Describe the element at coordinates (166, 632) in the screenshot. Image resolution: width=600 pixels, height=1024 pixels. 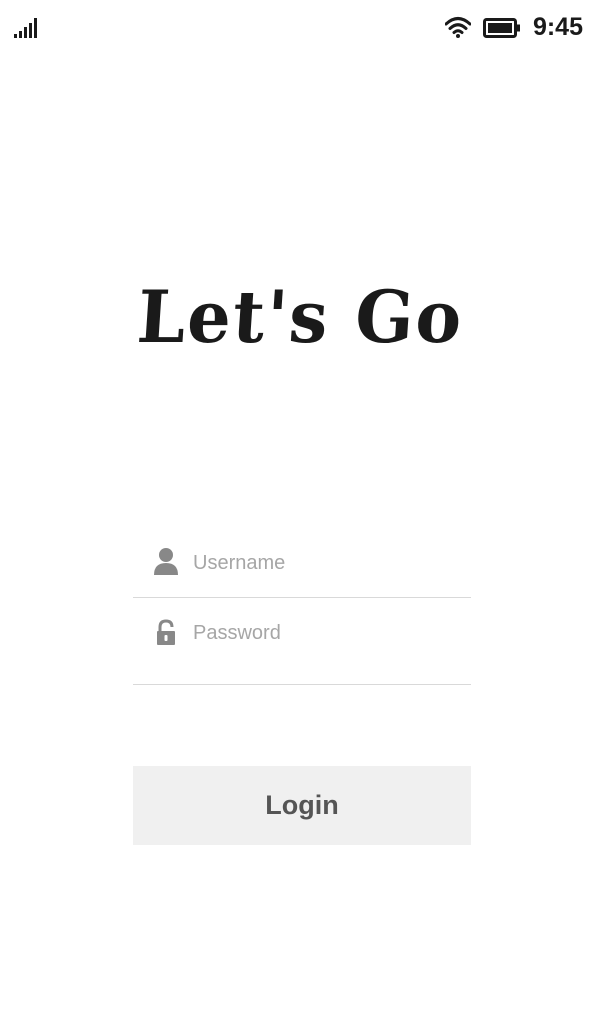
I see `lock-icon` at that location.